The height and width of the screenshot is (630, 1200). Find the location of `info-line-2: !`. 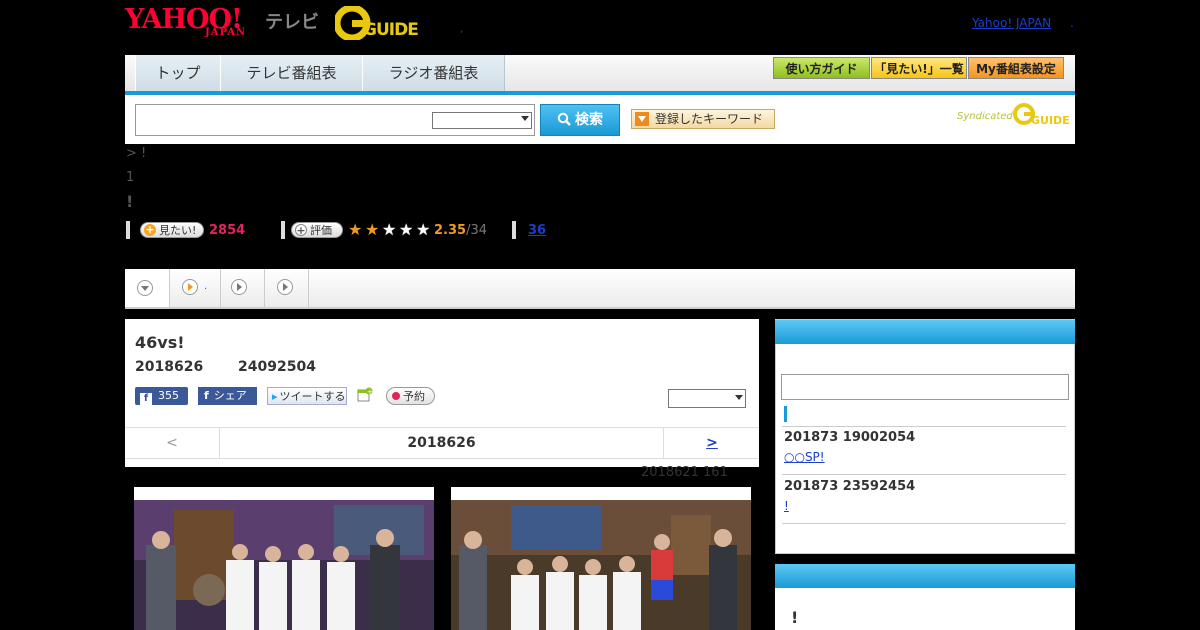

info-line-2: ! is located at coordinates (130, 201).